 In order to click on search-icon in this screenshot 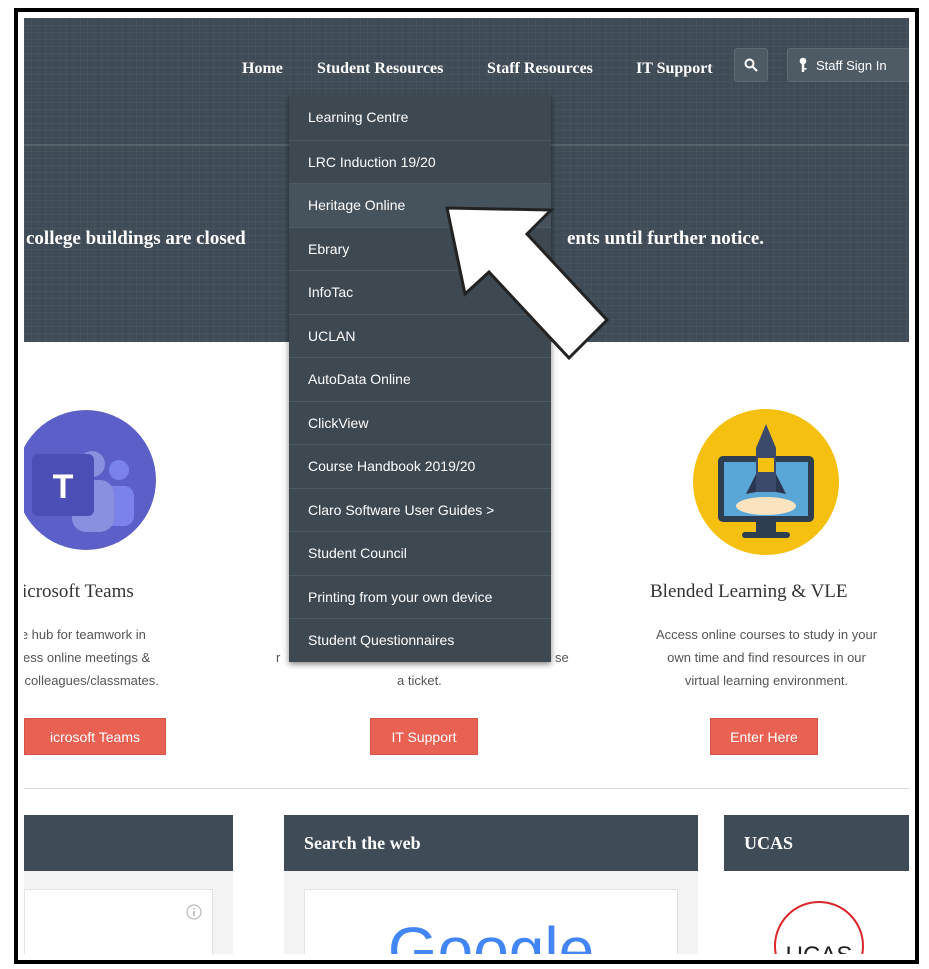, I will do `click(751, 65)`.